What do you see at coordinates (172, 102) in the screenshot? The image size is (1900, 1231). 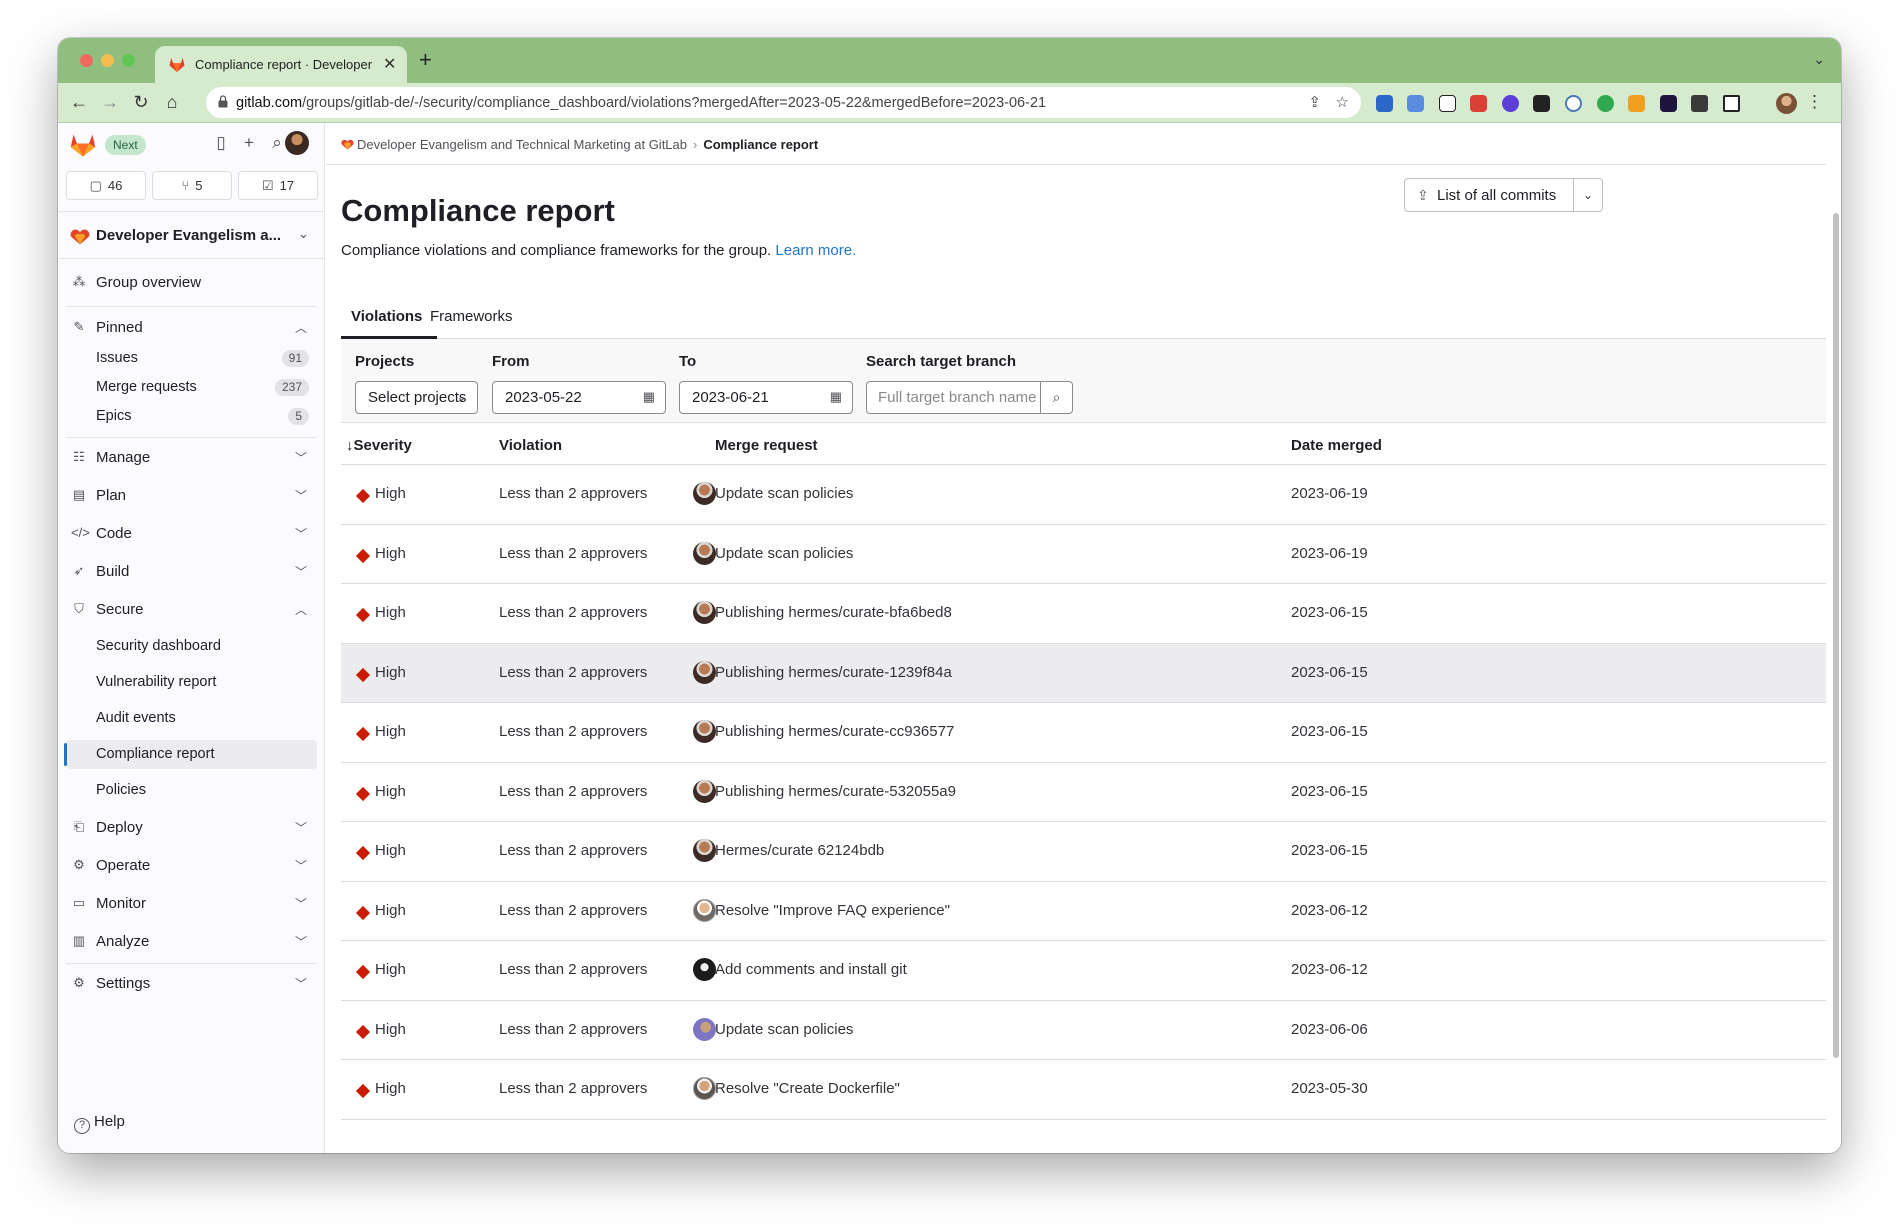 I see `home-icon: ⌂` at bounding box center [172, 102].